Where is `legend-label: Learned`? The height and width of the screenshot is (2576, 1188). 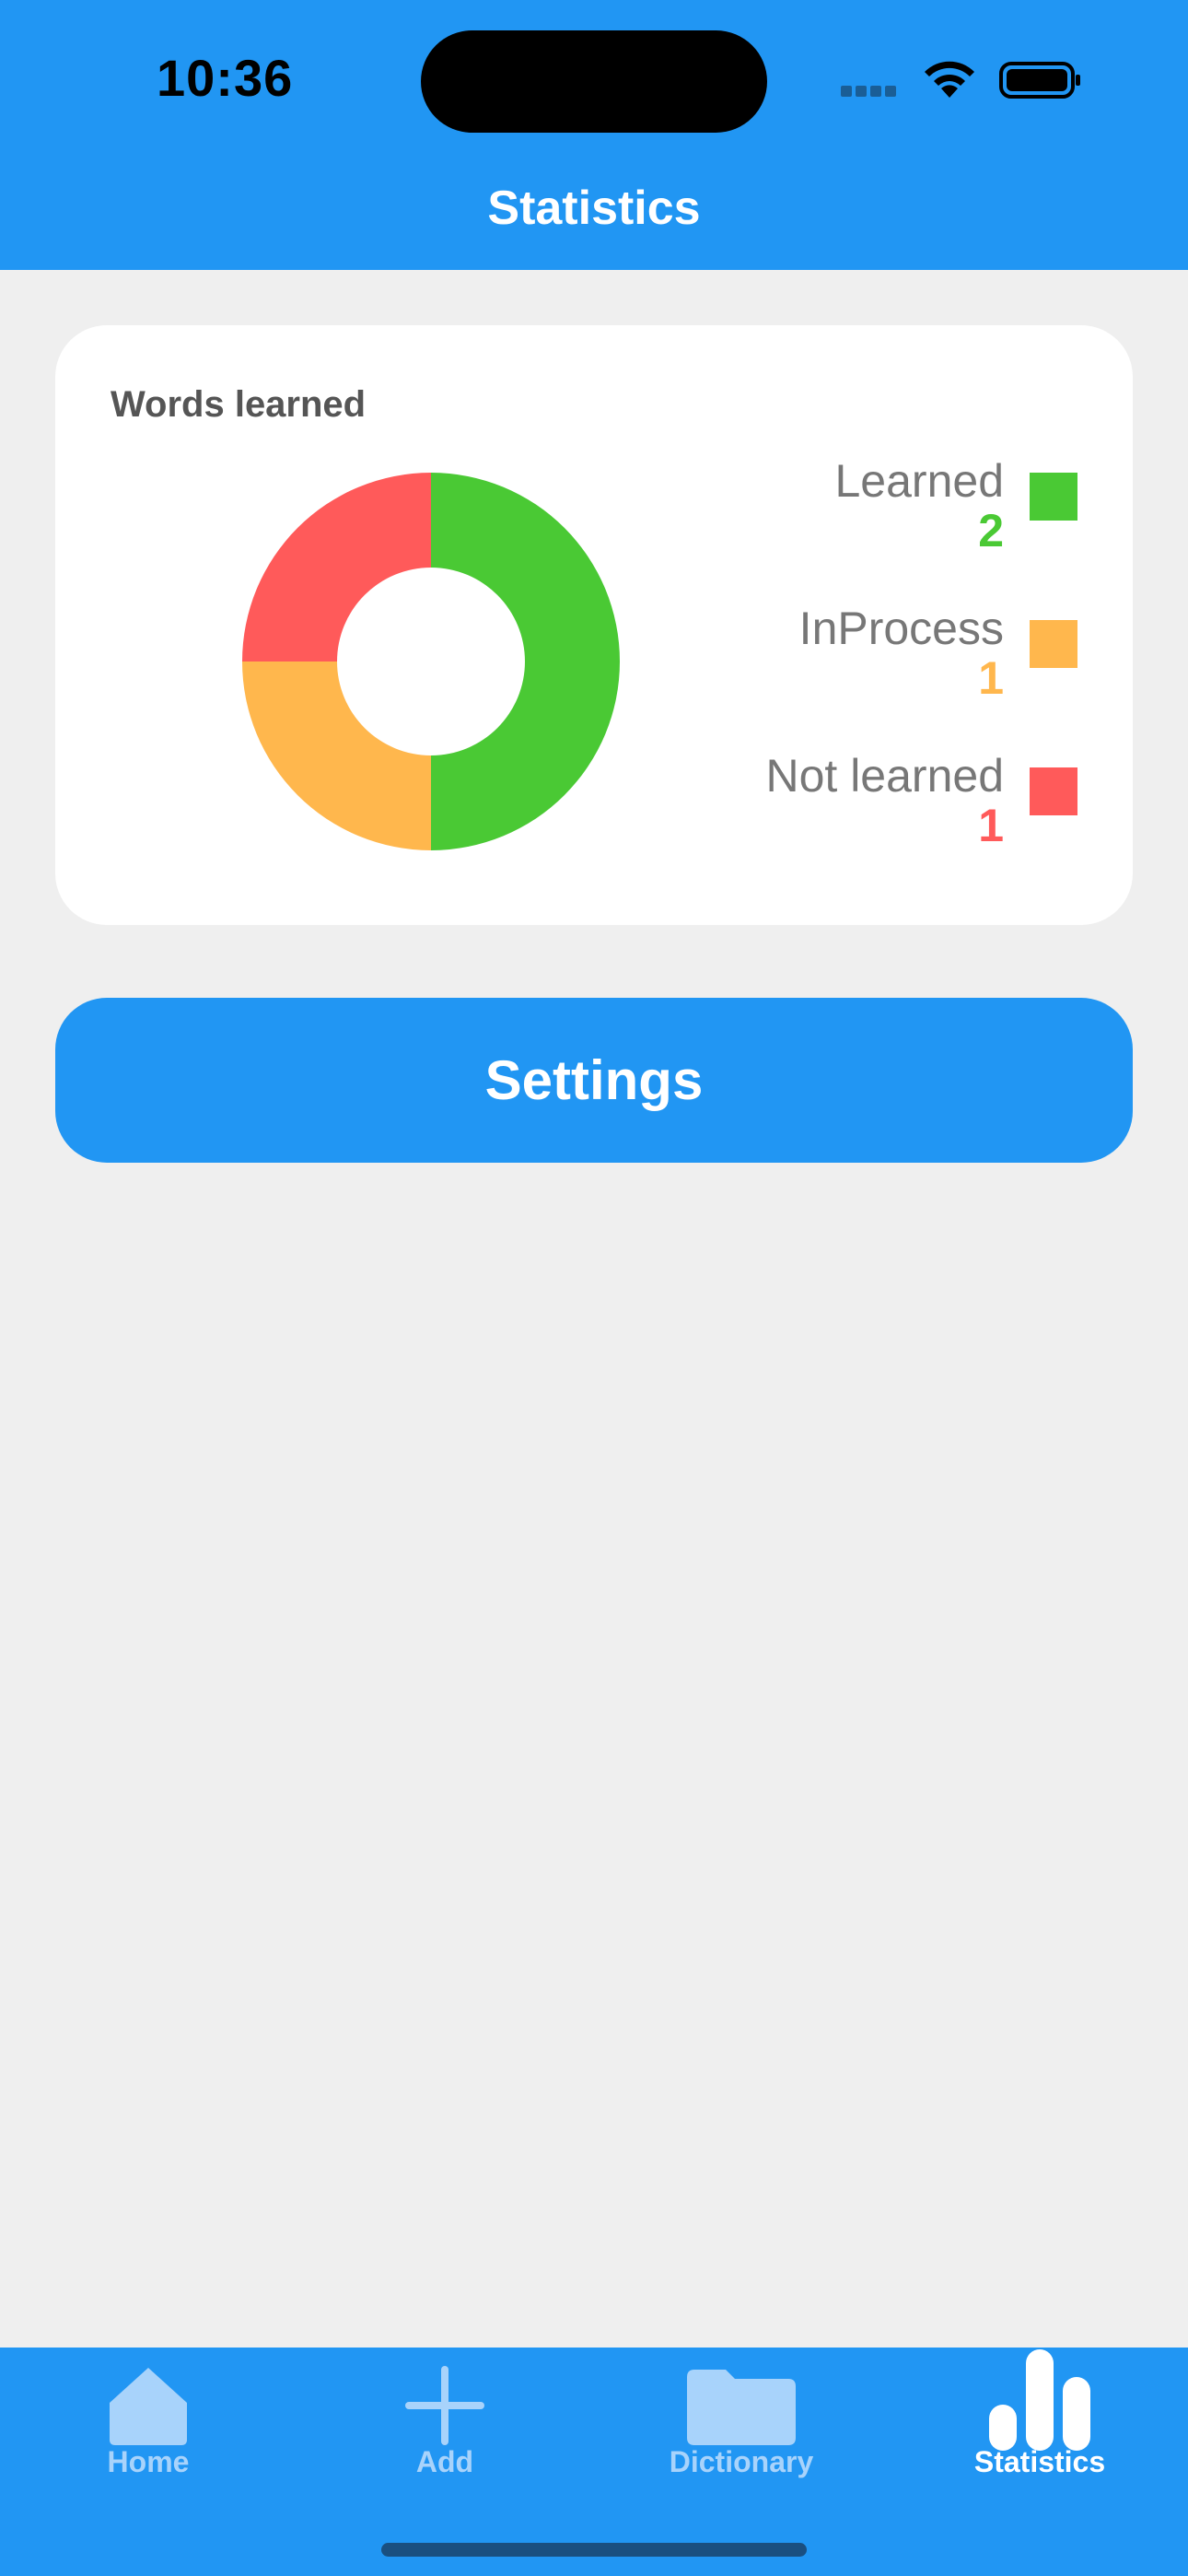 legend-label: Learned is located at coordinates (920, 481).